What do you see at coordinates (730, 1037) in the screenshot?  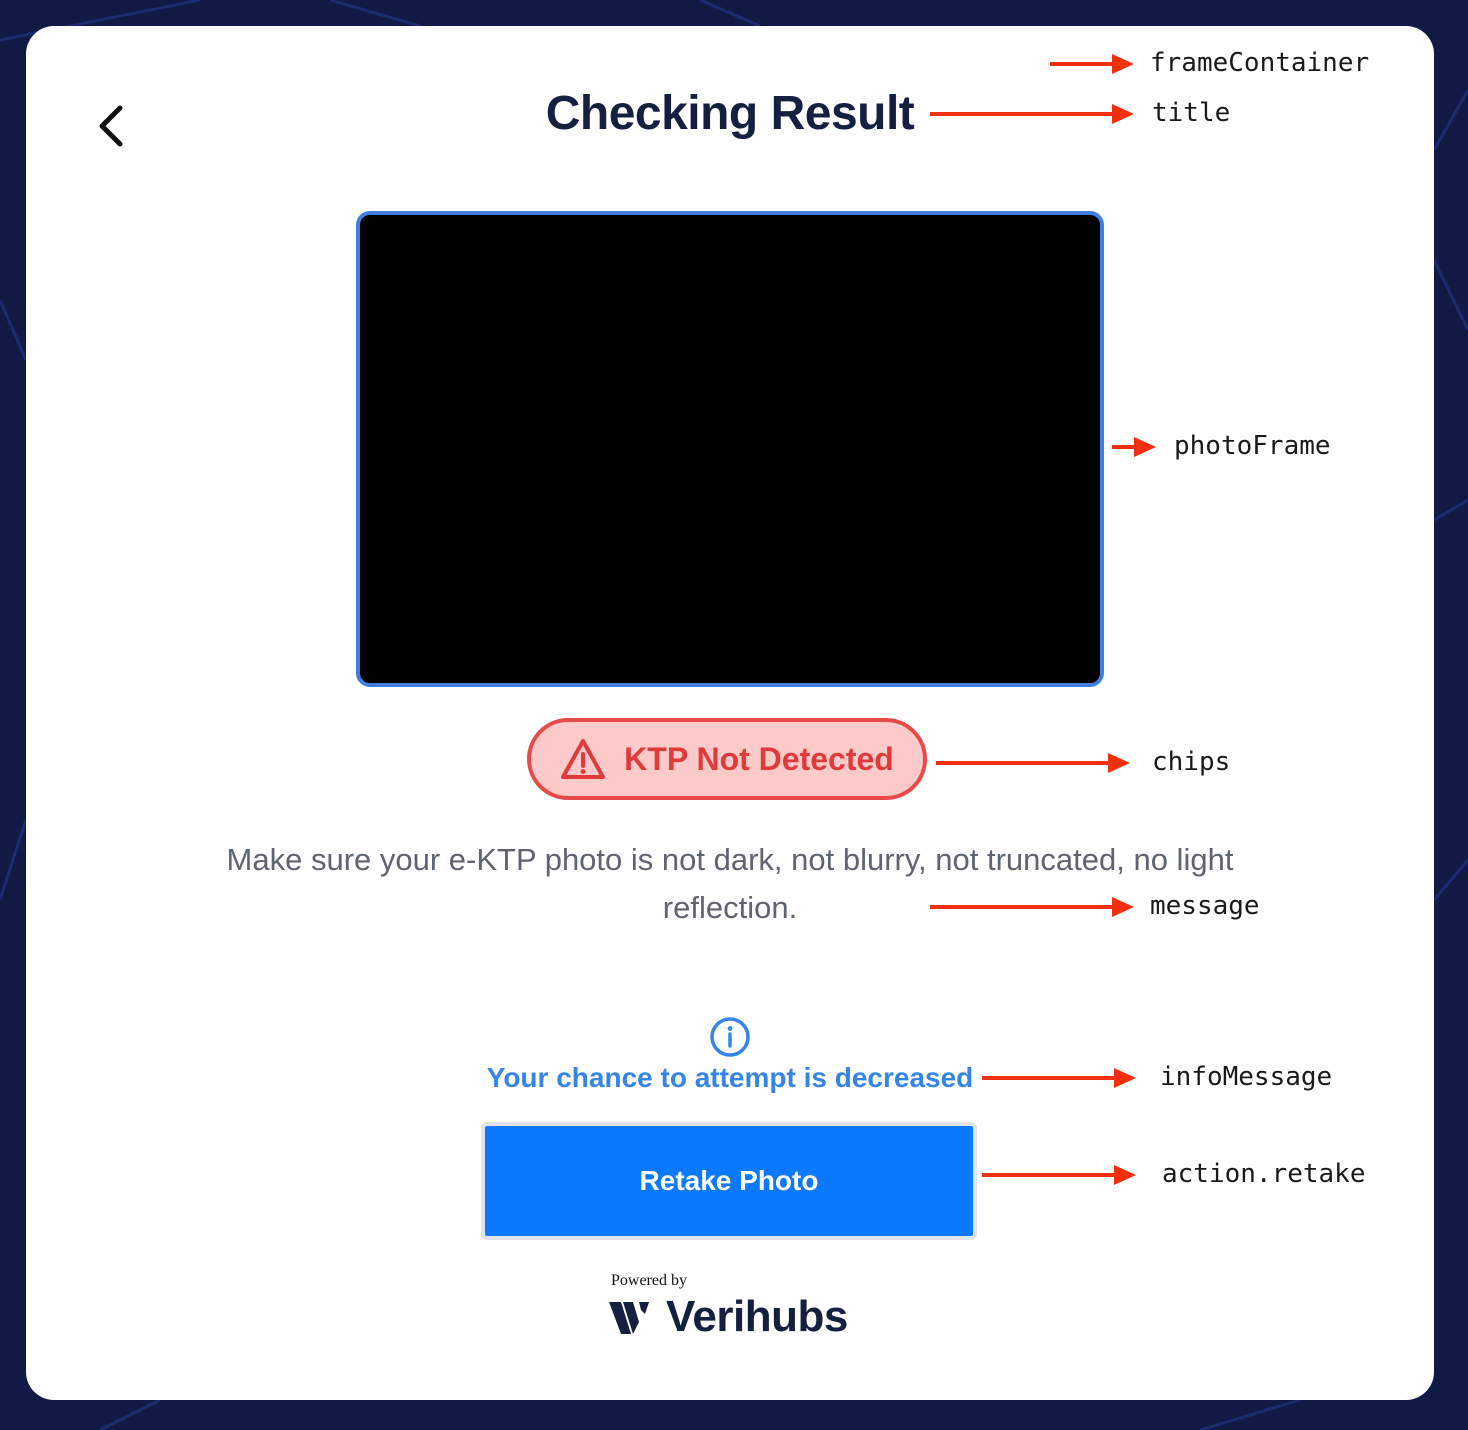 I see `info-circle-icon` at bounding box center [730, 1037].